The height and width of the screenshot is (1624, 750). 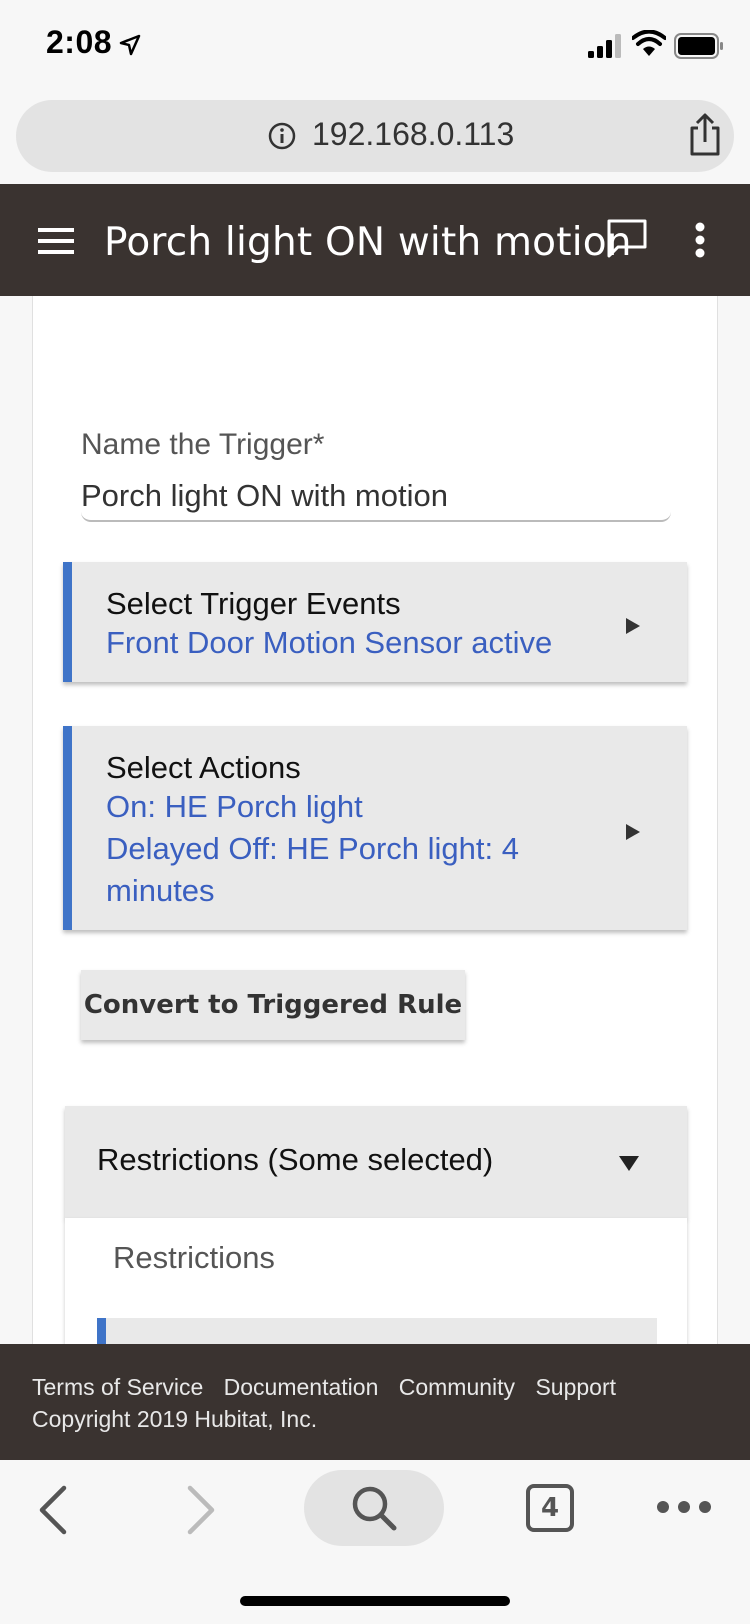 What do you see at coordinates (160, 890) in the screenshot?
I see `action-line-3: minutes` at bounding box center [160, 890].